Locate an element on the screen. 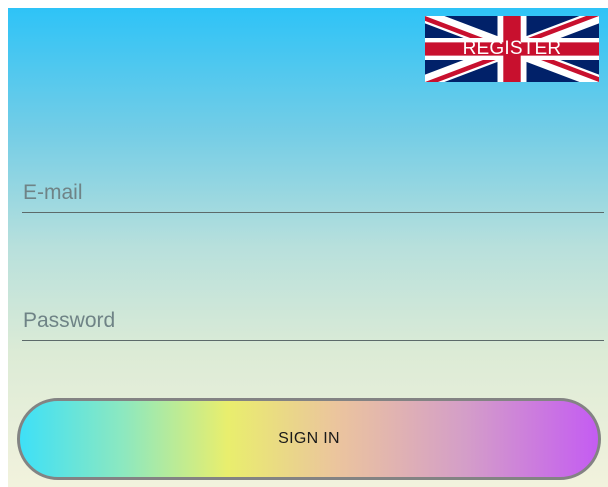  sign-in-label: SIGN IN is located at coordinates (309, 438).